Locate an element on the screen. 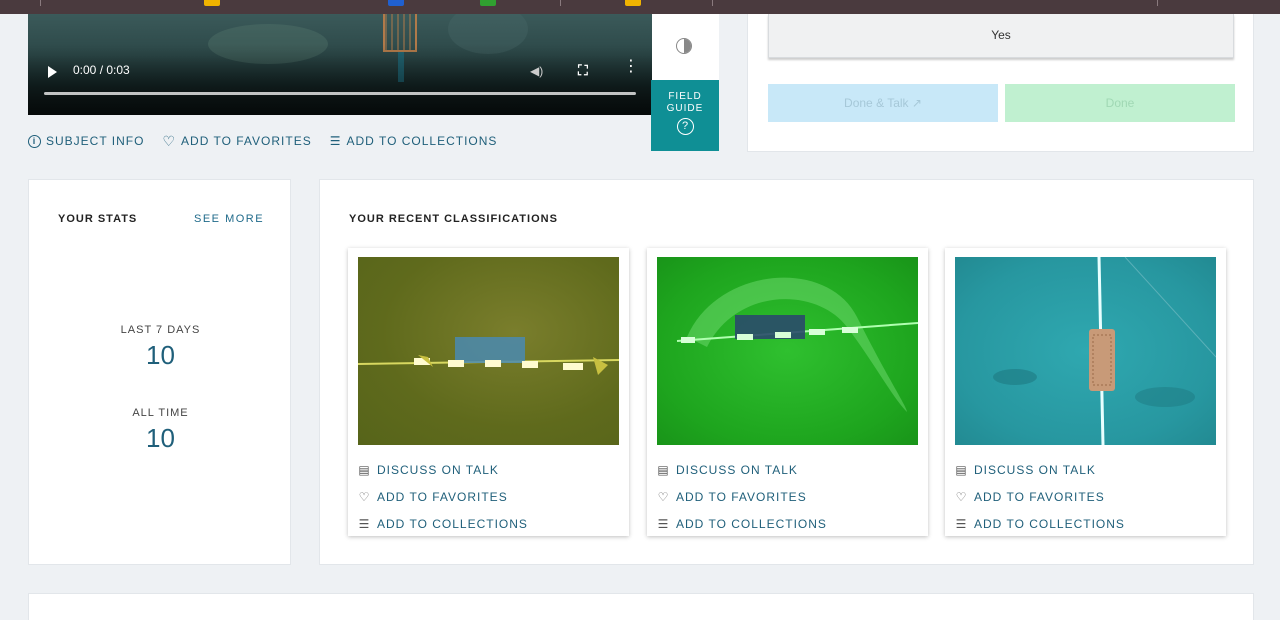 This screenshot has width=1280, height=620. subject-info-button: i SUBJECT INFO is located at coordinates (86, 141).